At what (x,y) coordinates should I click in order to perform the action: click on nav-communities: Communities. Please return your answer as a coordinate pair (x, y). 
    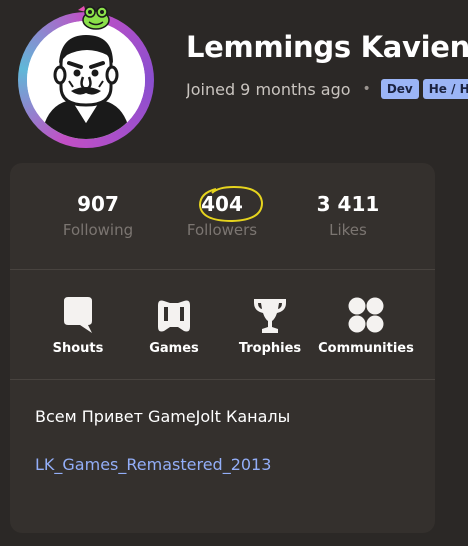
    Looking at the image, I should click on (366, 325).